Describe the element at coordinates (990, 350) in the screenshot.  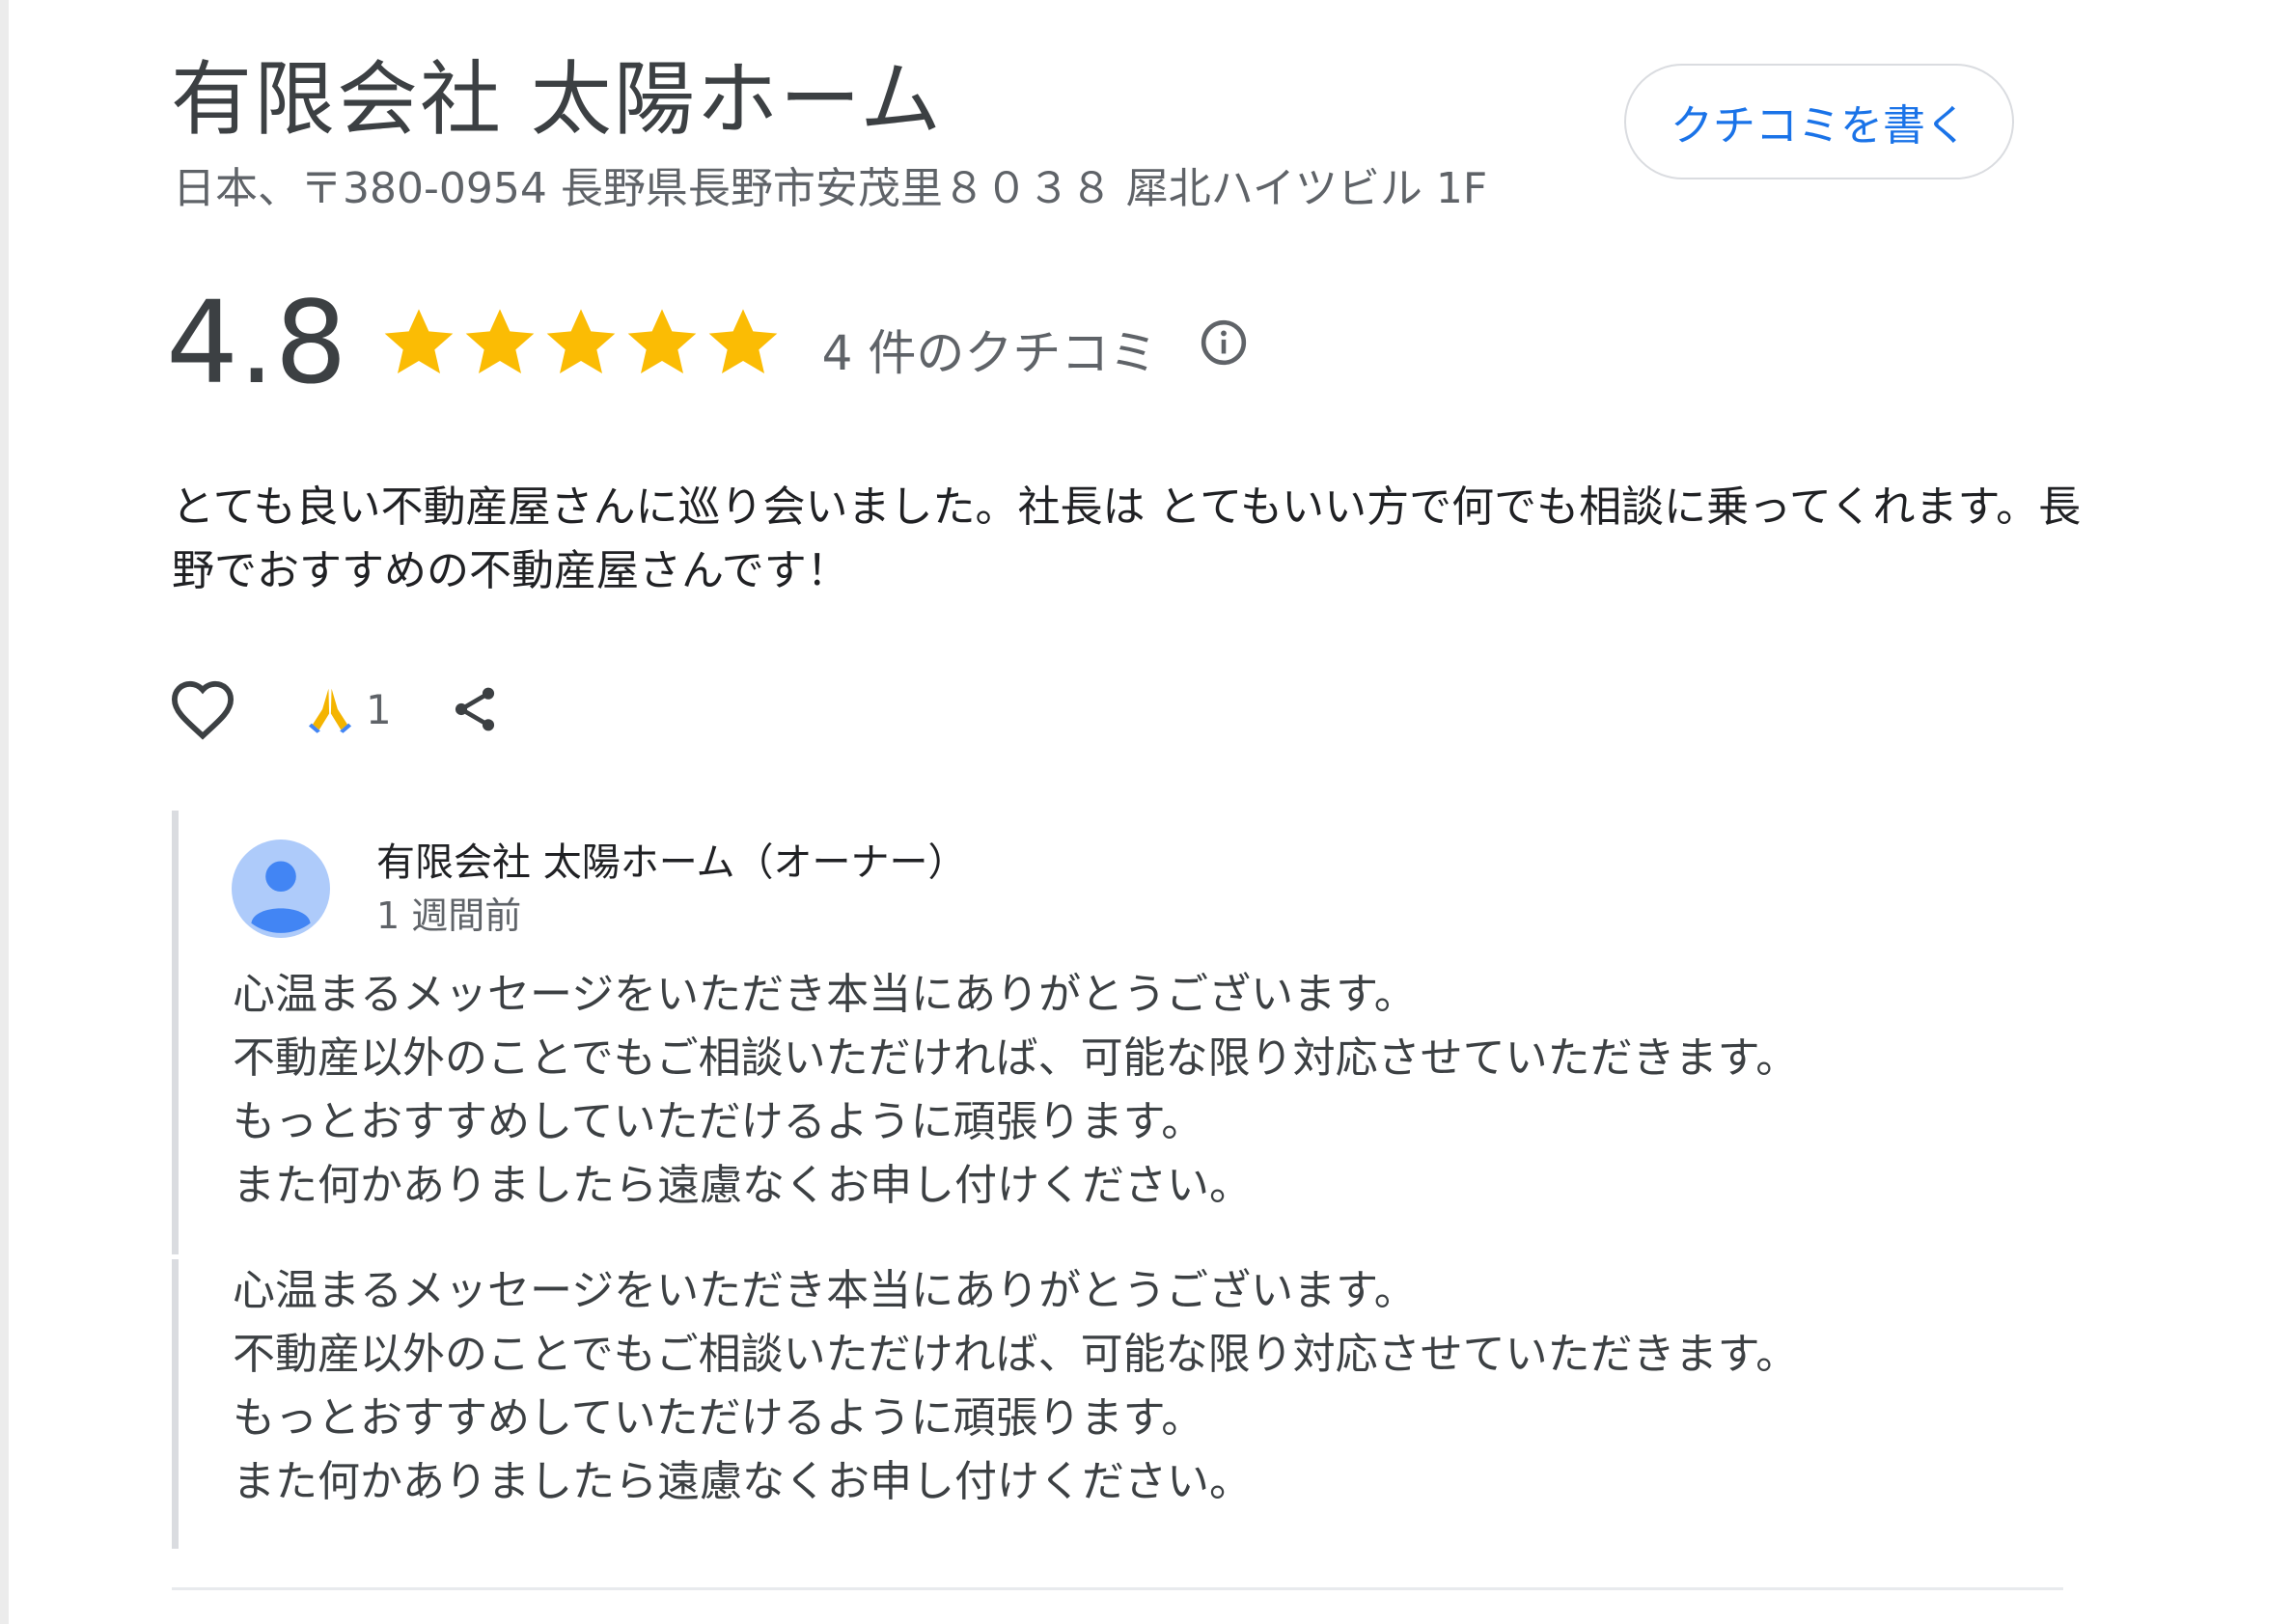
I see `review-count: 4 件のクチコミ` at that location.